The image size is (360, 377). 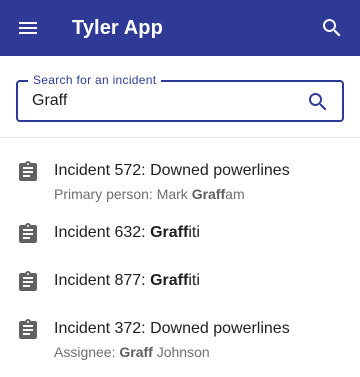 What do you see at coordinates (149, 194) in the screenshot?
I see `result-subtitle: Primary person: Mark Graffam` at bounding box center [149, 194].